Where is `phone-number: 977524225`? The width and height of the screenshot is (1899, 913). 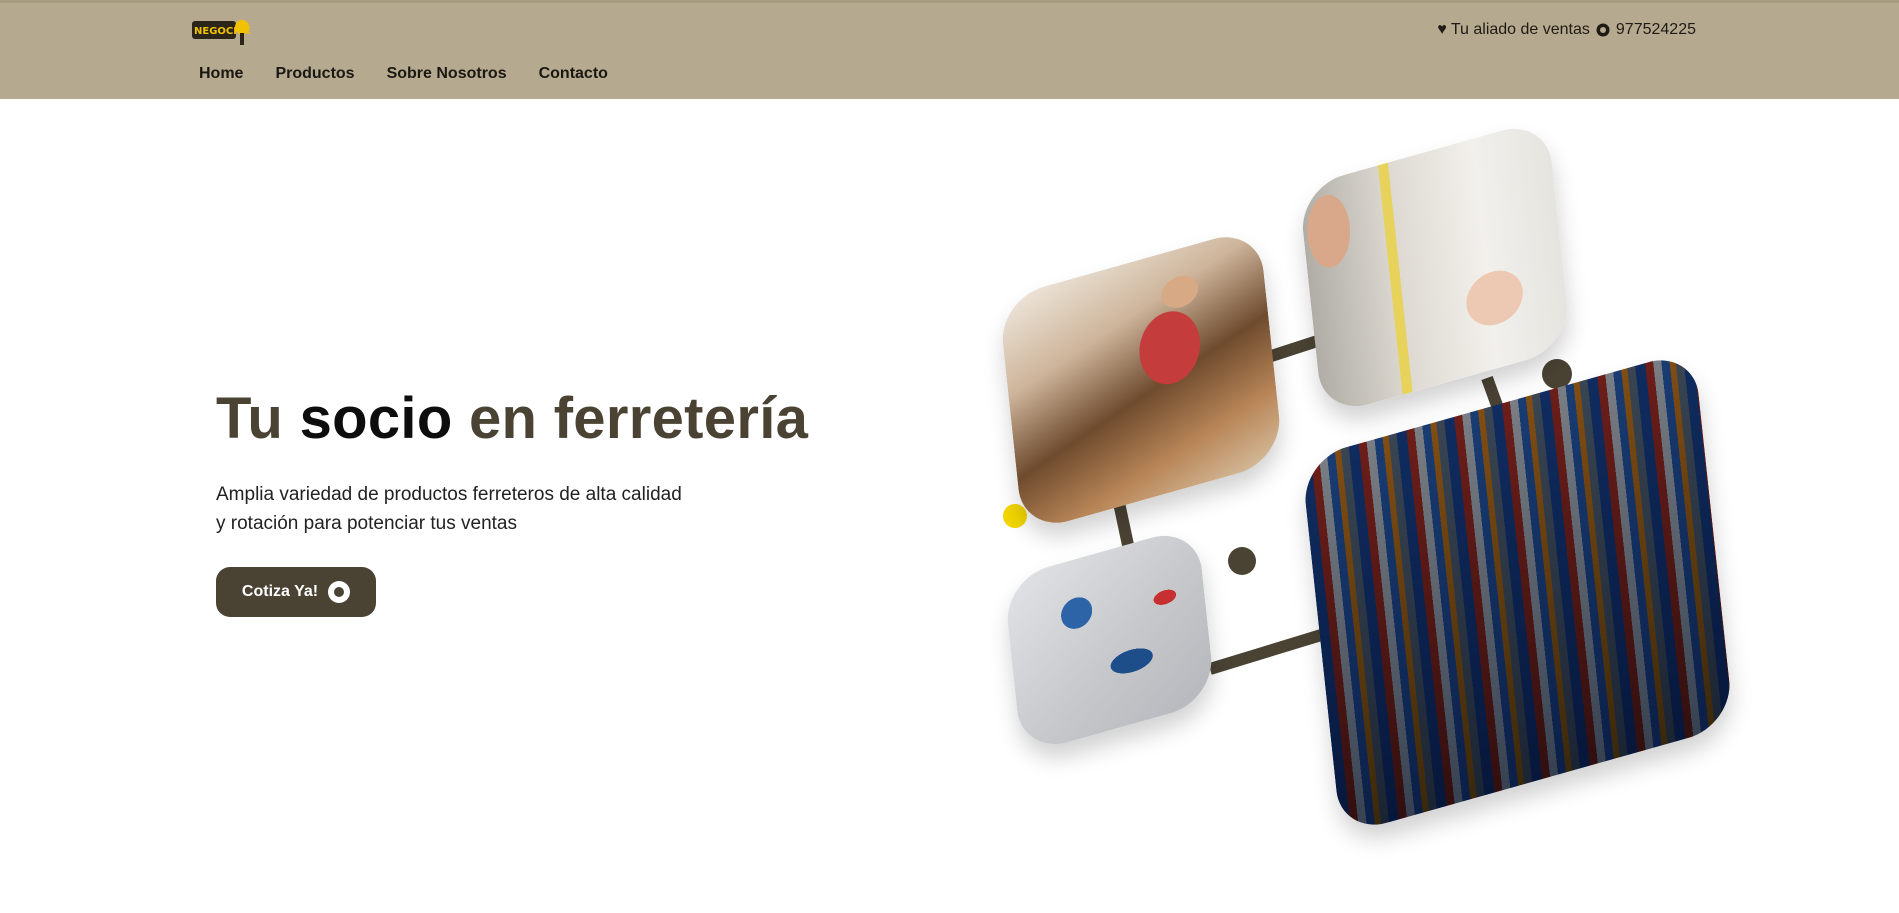 phone-number: 977524225 is located at coordinates (1656, 30).